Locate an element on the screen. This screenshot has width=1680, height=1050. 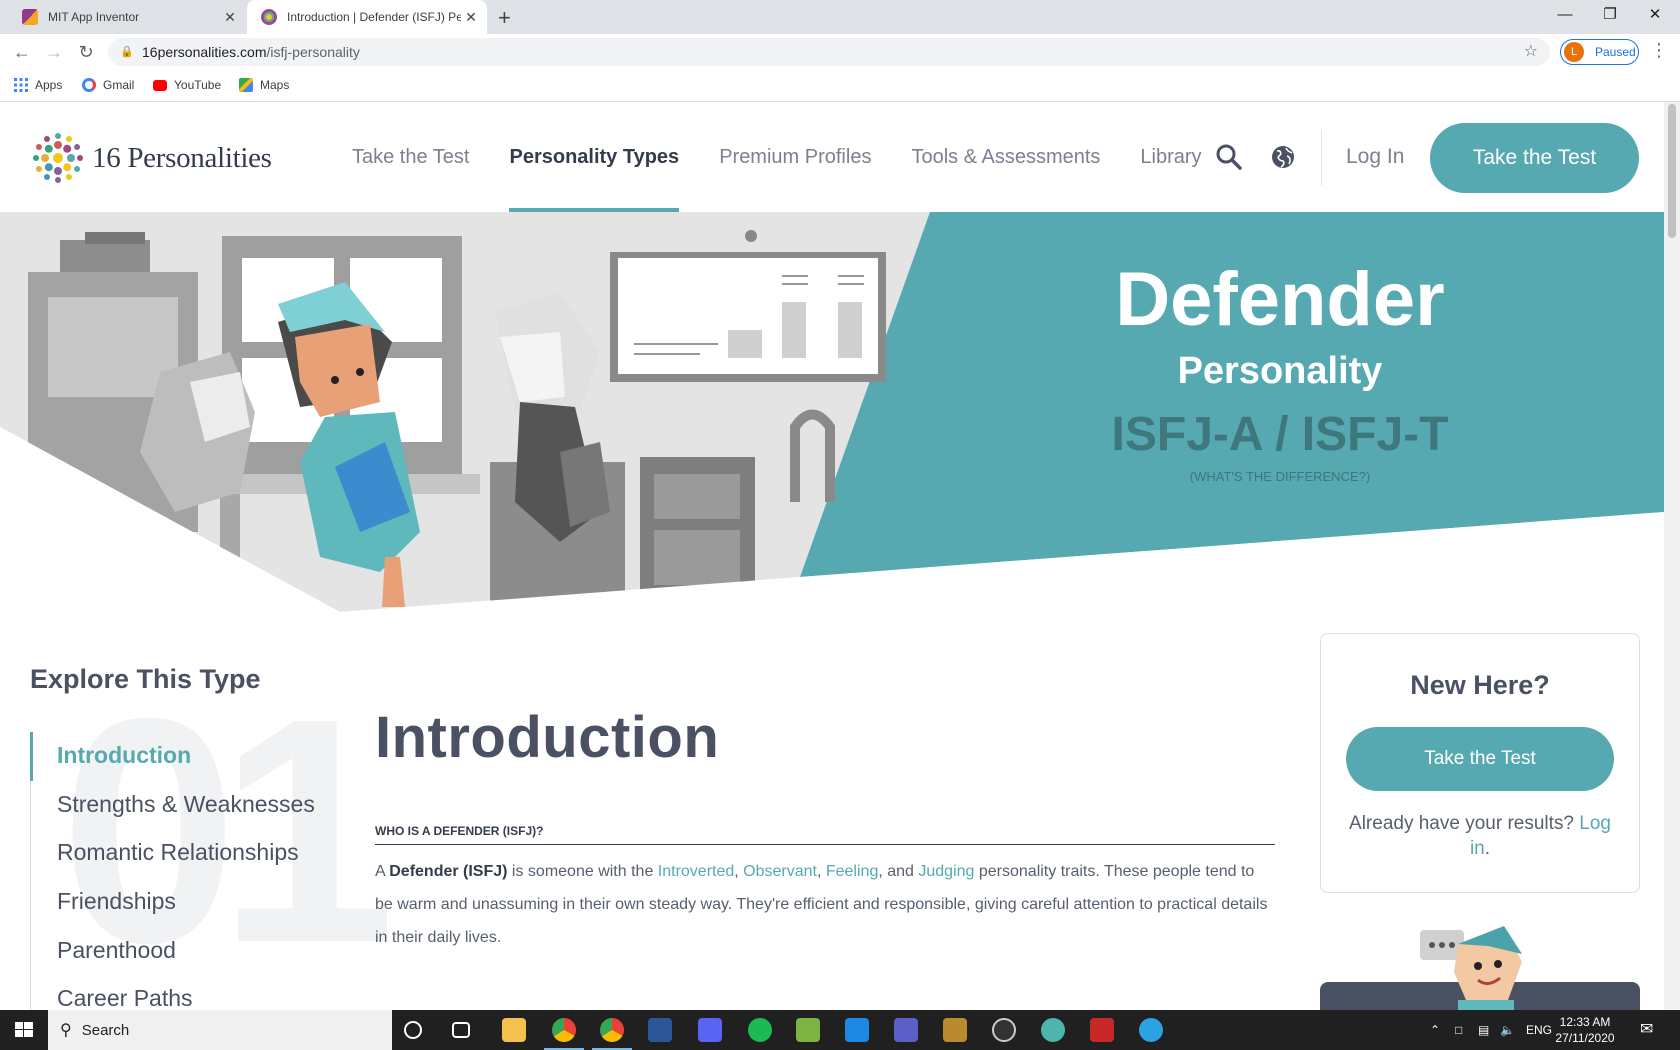
login-link: Log In is located at coordinates (1375, 157).